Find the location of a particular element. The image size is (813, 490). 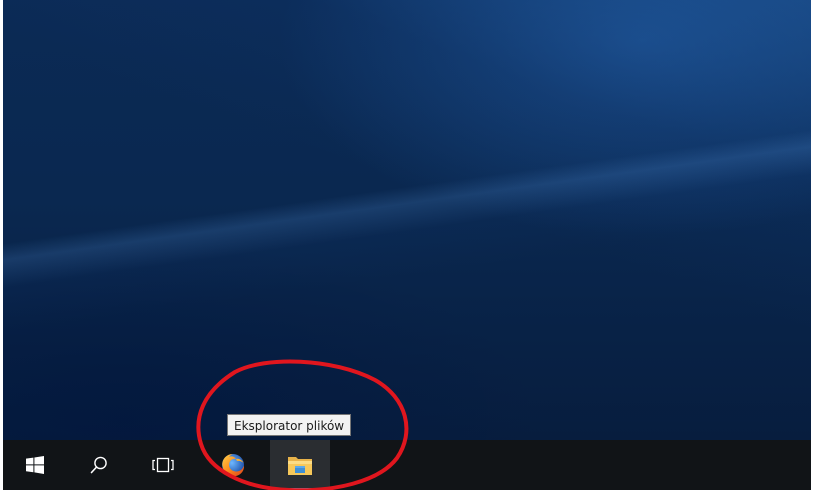

firefox-button is located at coordinates (233, 465).